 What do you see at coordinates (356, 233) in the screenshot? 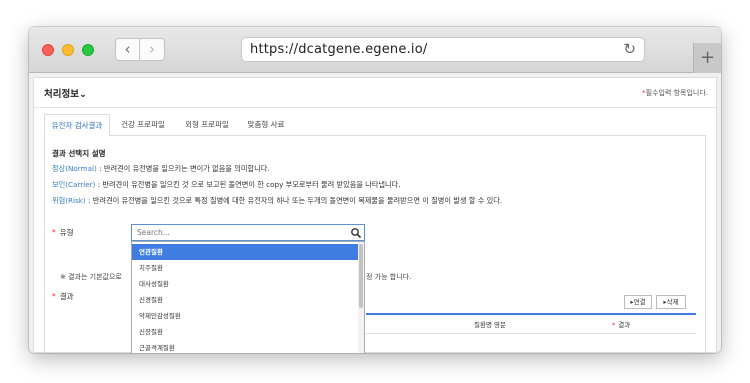
I see `search-icon` at bounding box center [356, 233].